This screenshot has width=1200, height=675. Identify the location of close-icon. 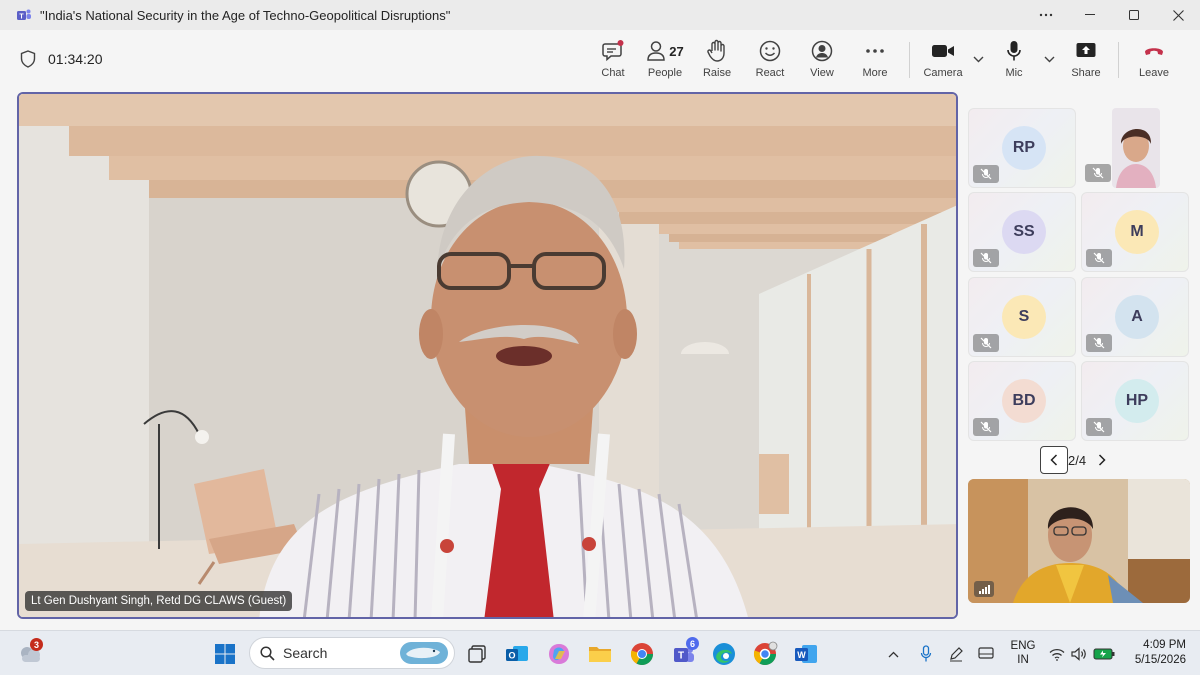
(1178, 15).